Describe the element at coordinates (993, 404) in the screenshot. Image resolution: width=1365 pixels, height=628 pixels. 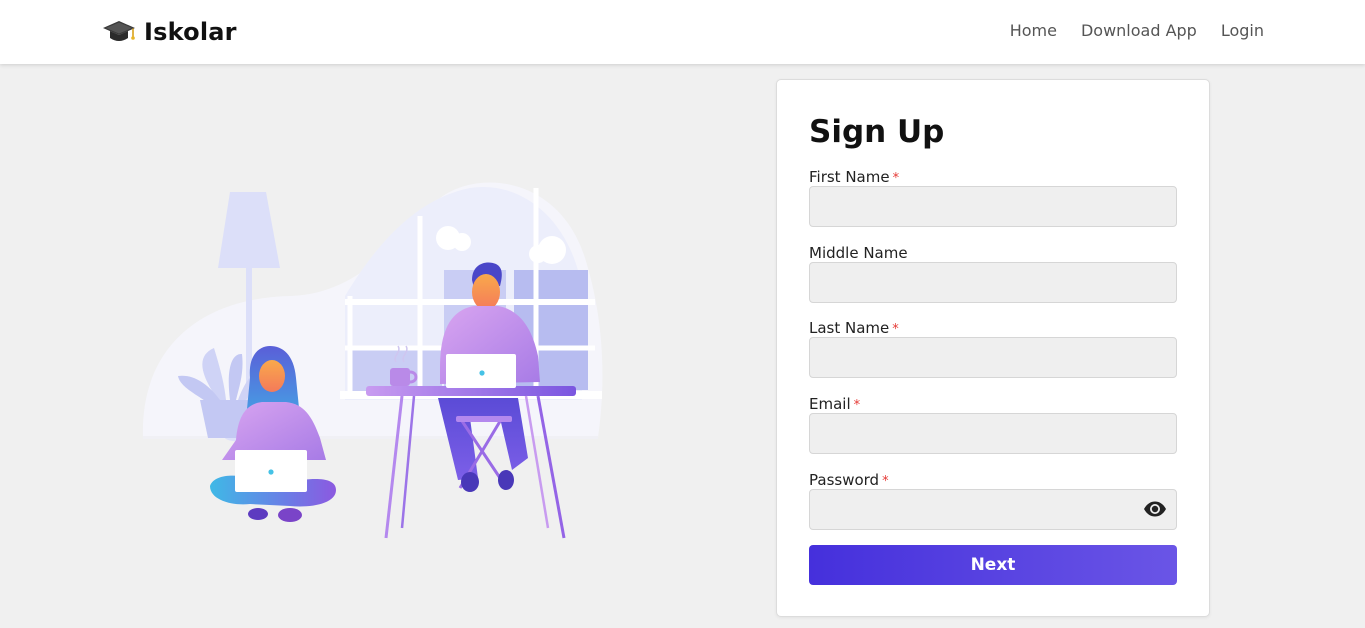
I see `email-label: Email *` at that location.